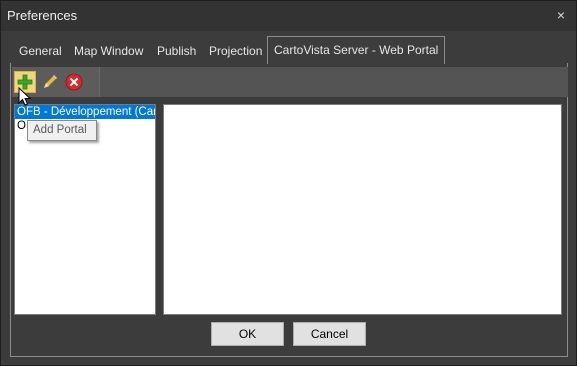 The image size is (577, 366). Describe the element at coordinates (85, 112) in the screenshot. I see `list-item: OFB - Développement (Carto` at that location.